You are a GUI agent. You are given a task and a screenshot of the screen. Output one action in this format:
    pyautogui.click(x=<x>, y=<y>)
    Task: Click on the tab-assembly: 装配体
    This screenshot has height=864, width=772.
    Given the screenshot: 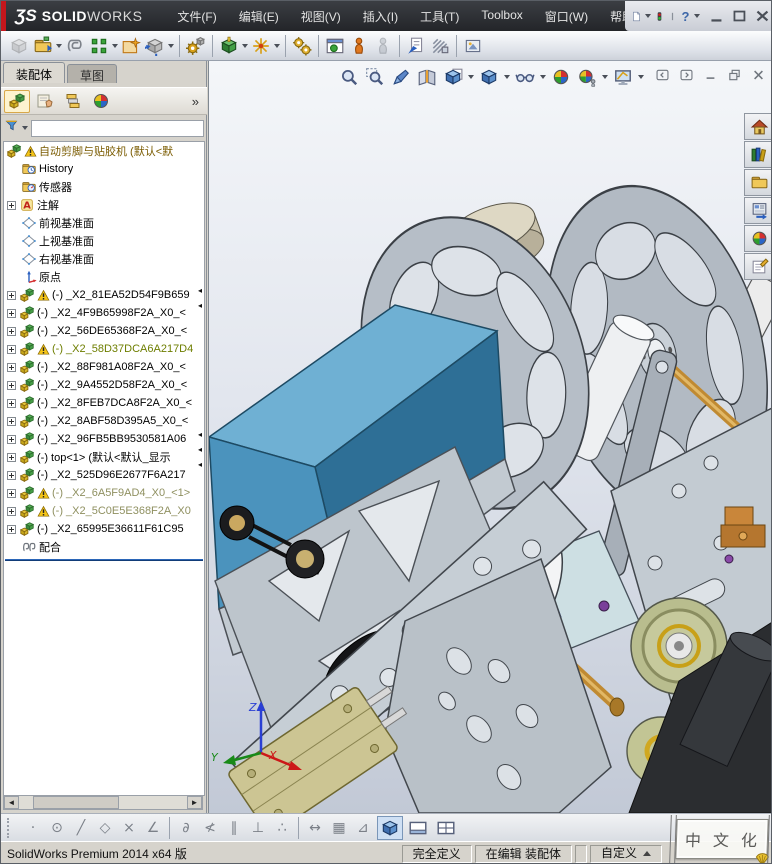 What is the action you would take?
    pyautogui.click(x=34, y=72)
    